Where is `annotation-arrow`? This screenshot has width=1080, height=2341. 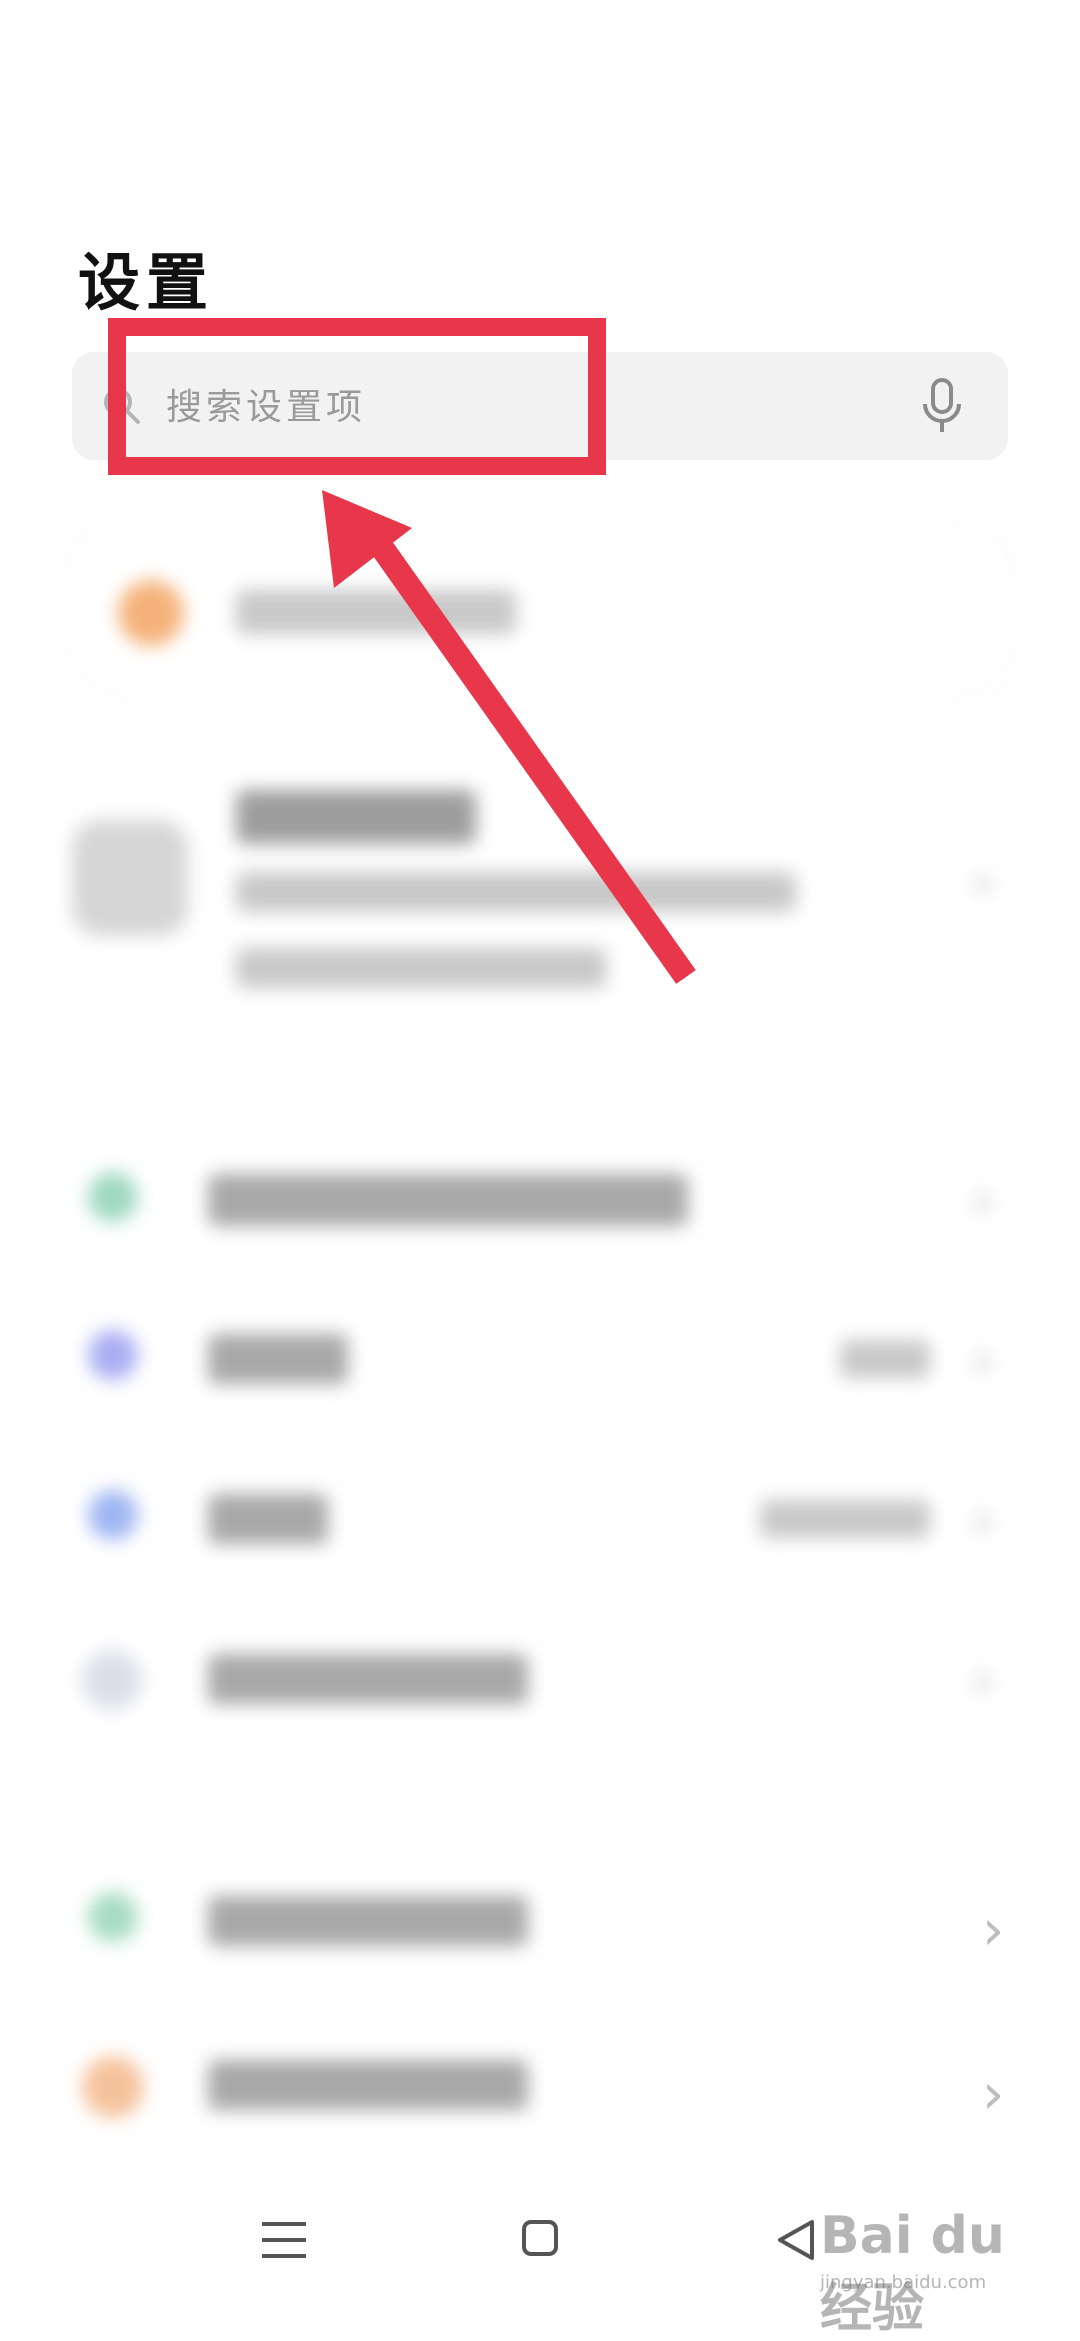
annotation-arrow is located at coordinates (509, 737).